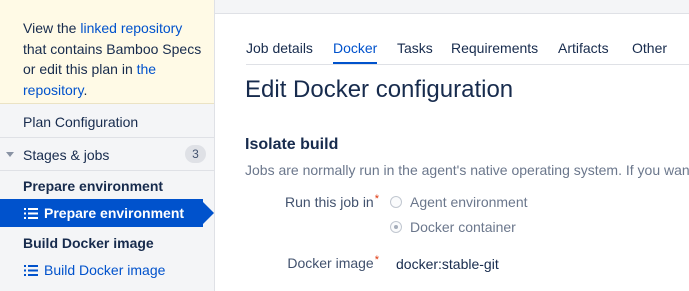 The image size is (689, 291). What do you see at coordinates (583, 48) in the screenshot?
I see `tab-artifacts: Artifacts` at bounding box center [583, 48].